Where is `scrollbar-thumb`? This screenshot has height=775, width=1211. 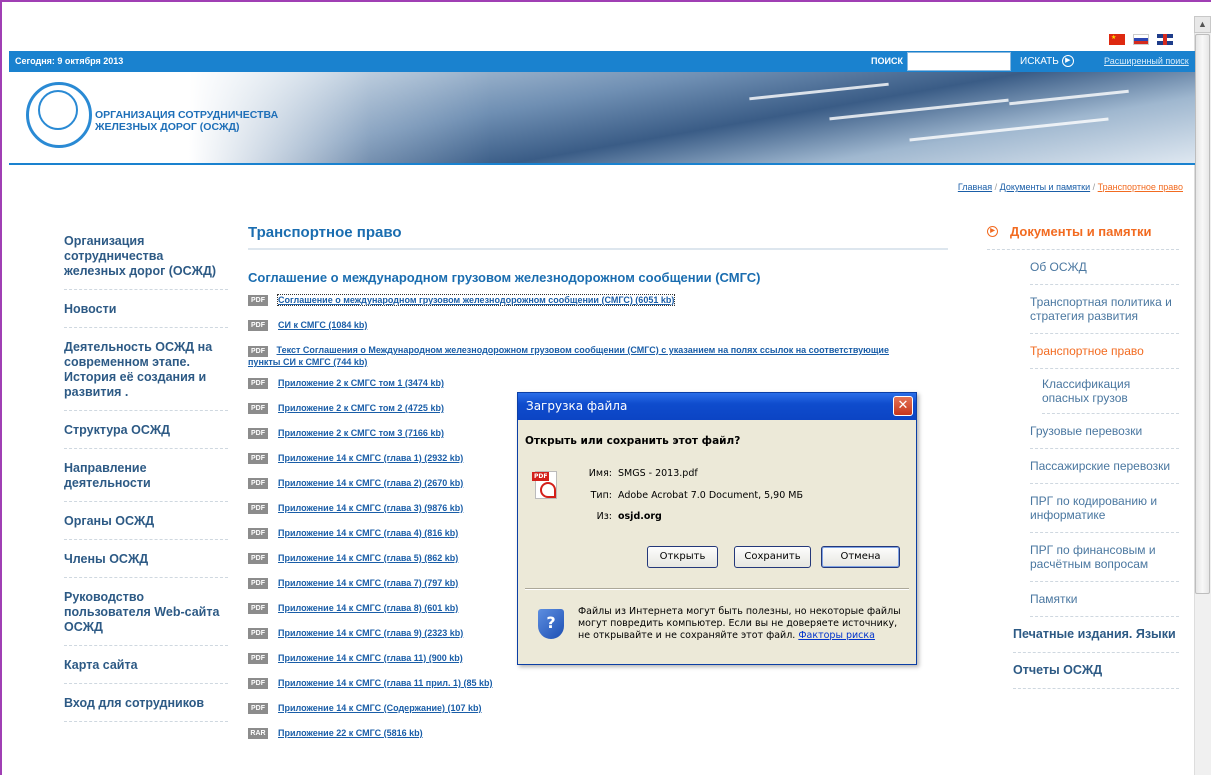 scrollbar-thumb is located at coordinates (1202, 314).